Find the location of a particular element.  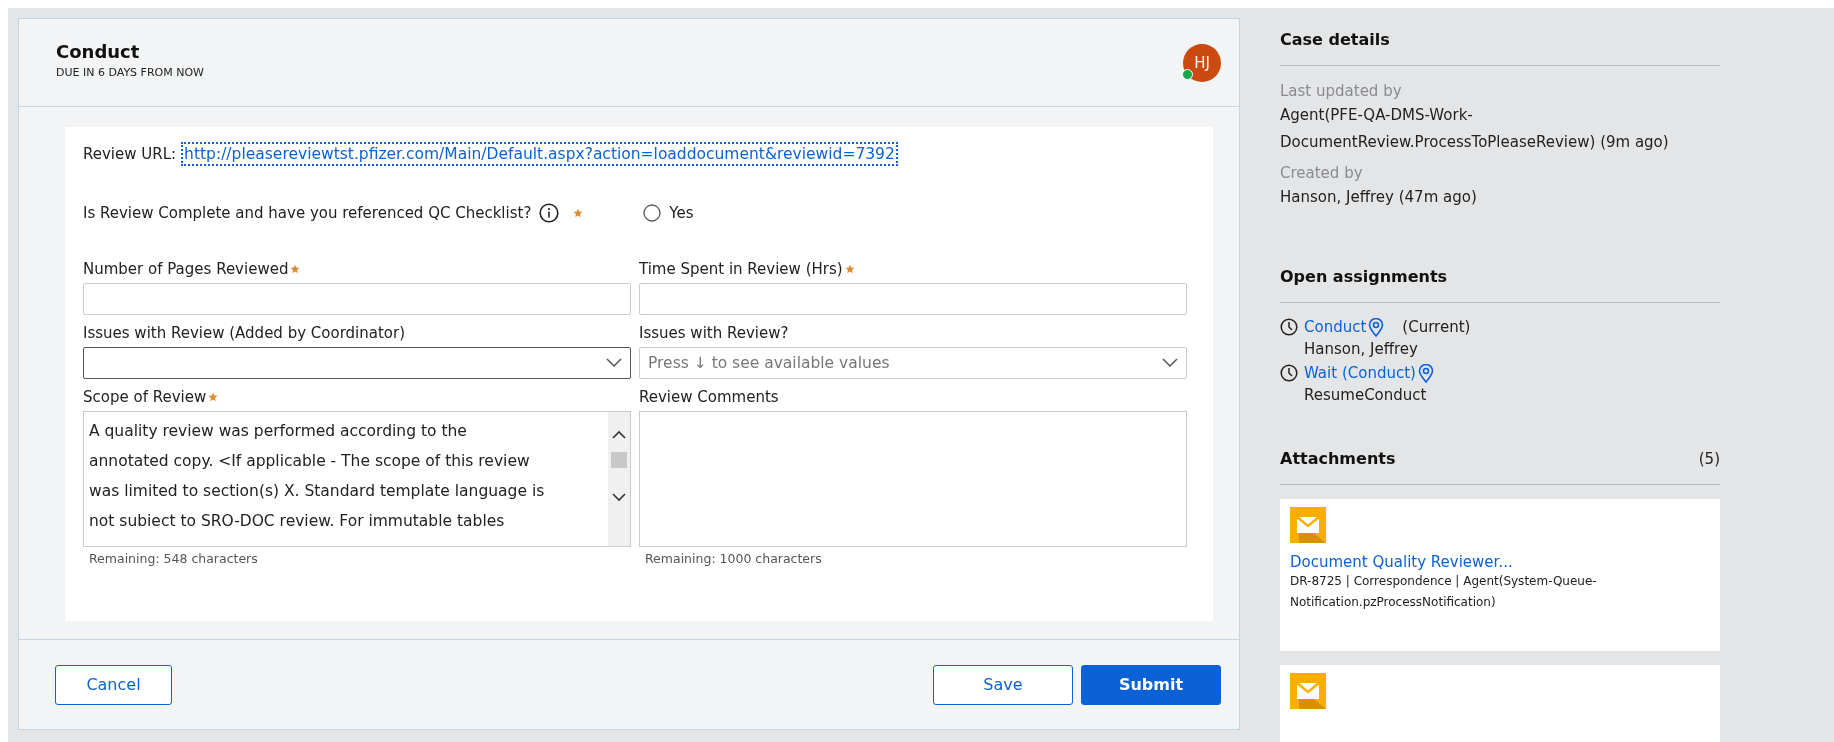

field-label: Issues with Review? is located at coordinates (714, 333).